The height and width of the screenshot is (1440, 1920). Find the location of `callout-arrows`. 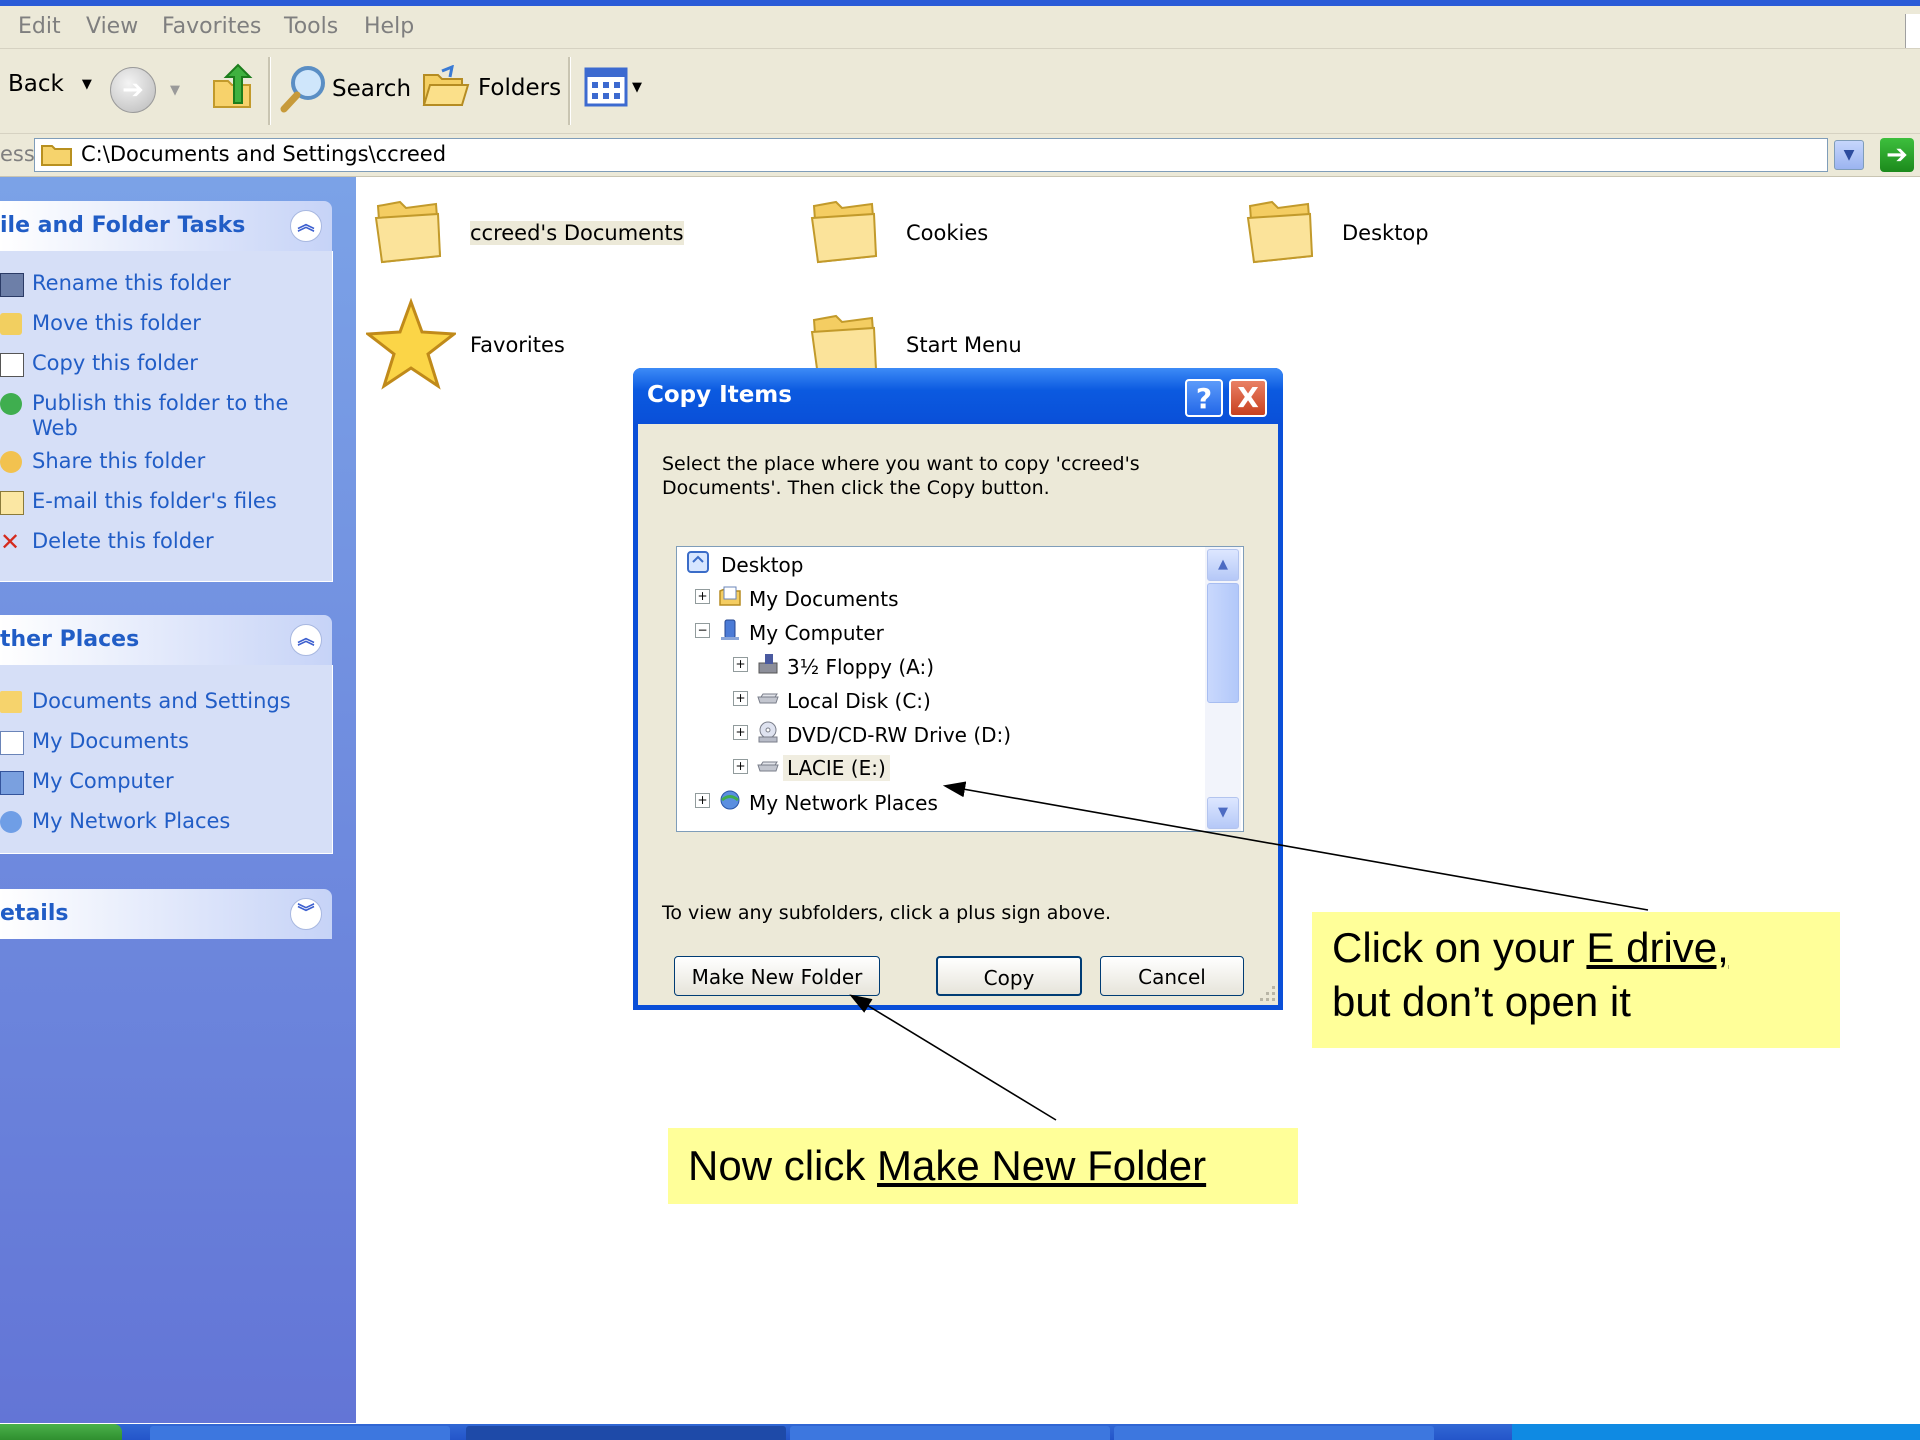

callout-arrows is located at coordinates (1249, 951).